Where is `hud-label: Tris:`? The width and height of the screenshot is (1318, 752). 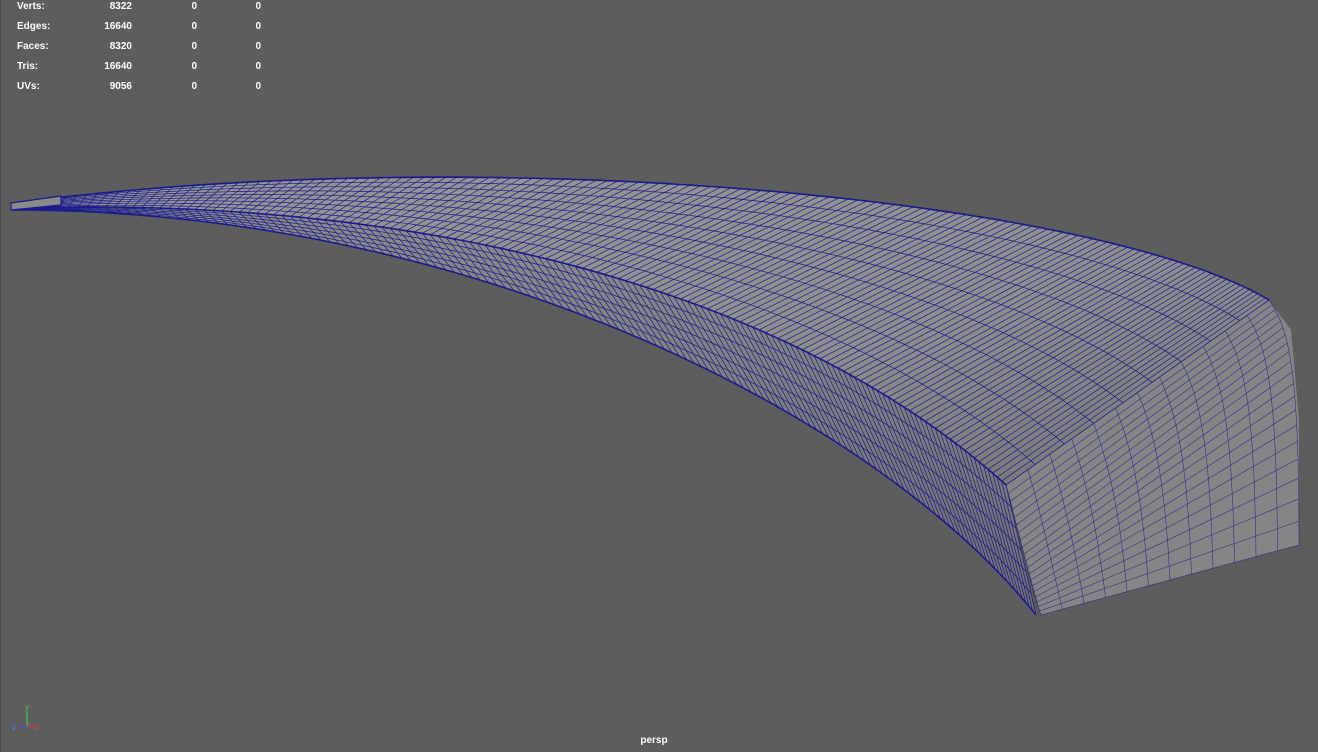
hud-label: Tris: is located at coordinates (28, 66).